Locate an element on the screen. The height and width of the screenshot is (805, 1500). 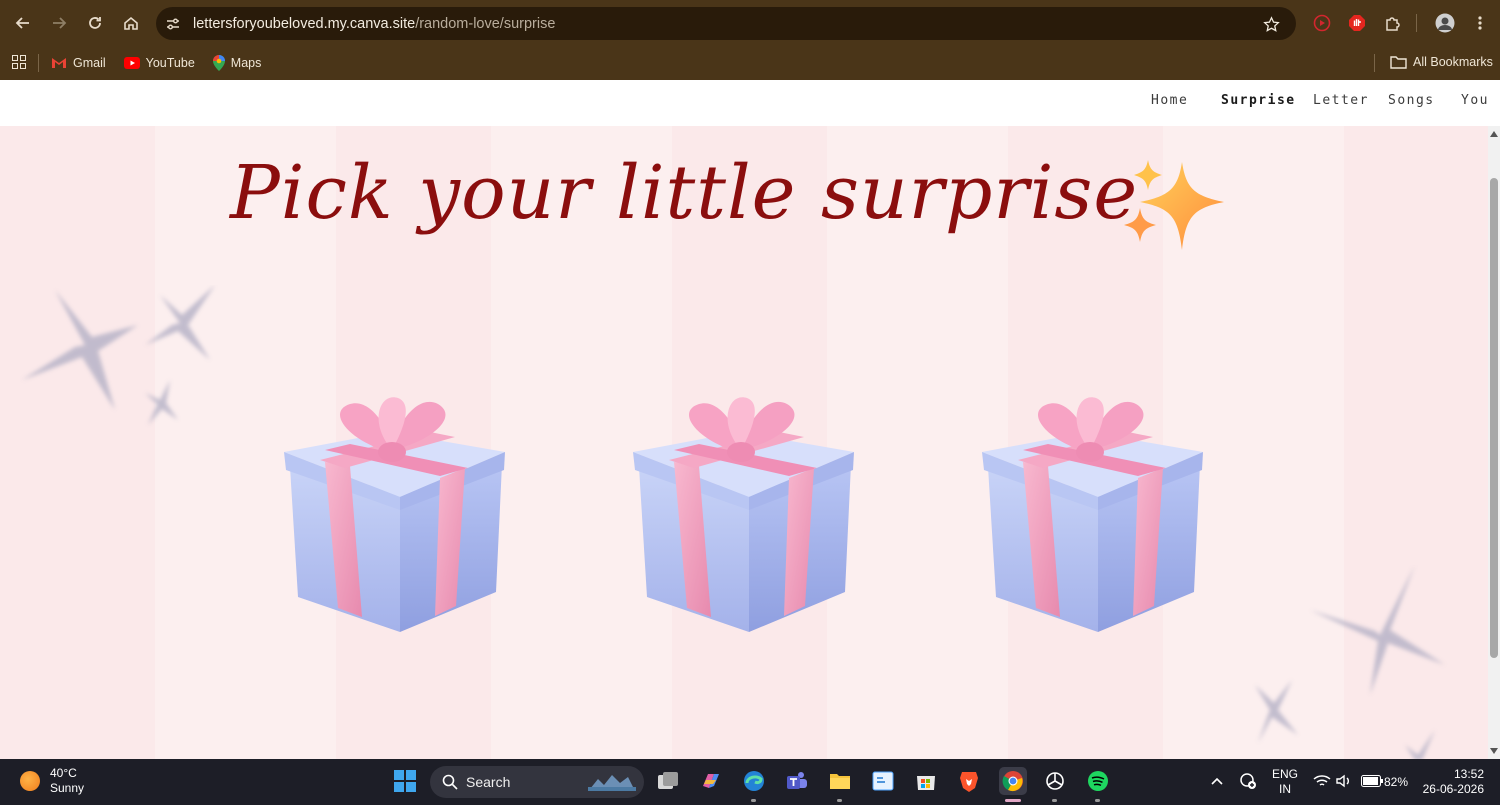
all-bookmarks: All Bookmarks is located at coordinates (1441, 62).